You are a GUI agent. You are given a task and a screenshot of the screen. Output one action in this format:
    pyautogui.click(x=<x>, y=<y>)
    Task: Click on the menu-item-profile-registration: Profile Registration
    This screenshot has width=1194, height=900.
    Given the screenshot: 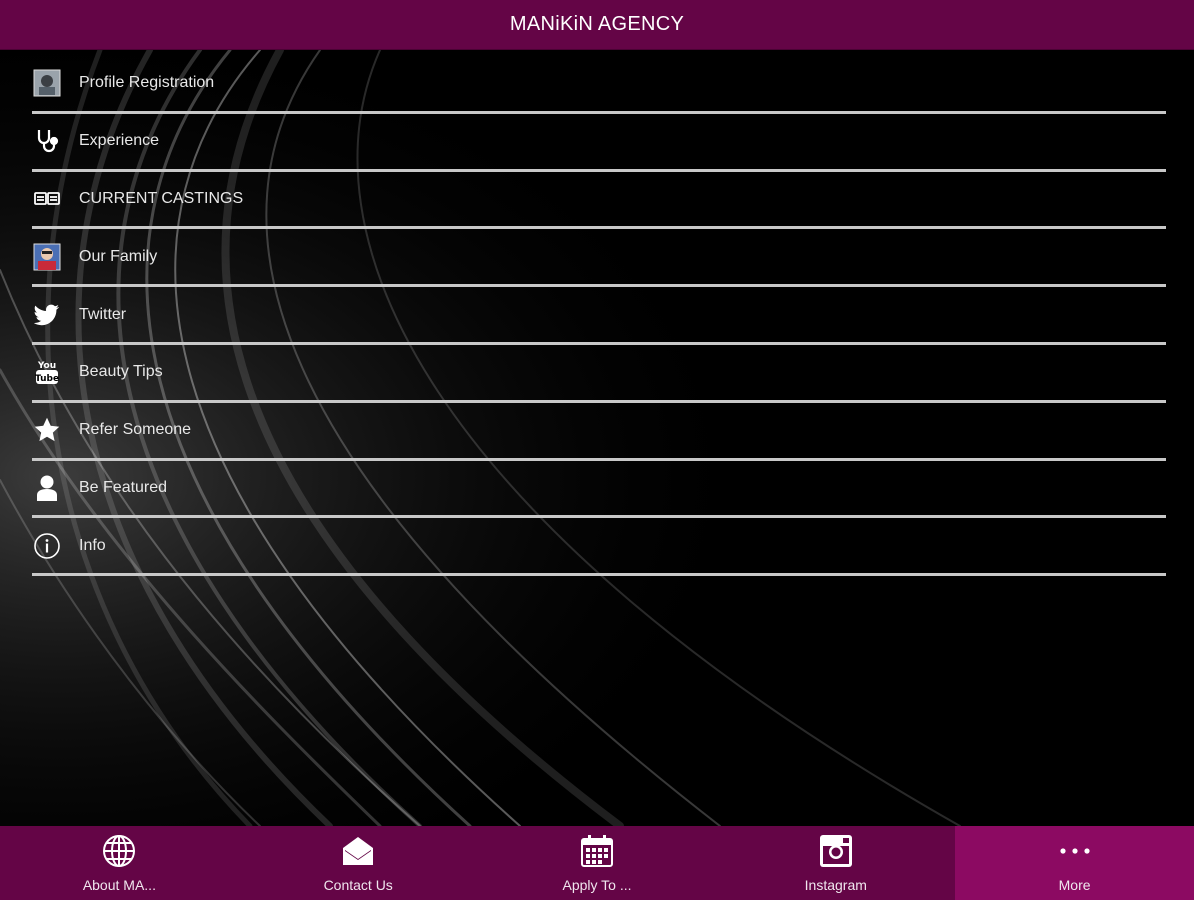 What is the action you would take?
    pyautogui.click(x=599, y=85)
    